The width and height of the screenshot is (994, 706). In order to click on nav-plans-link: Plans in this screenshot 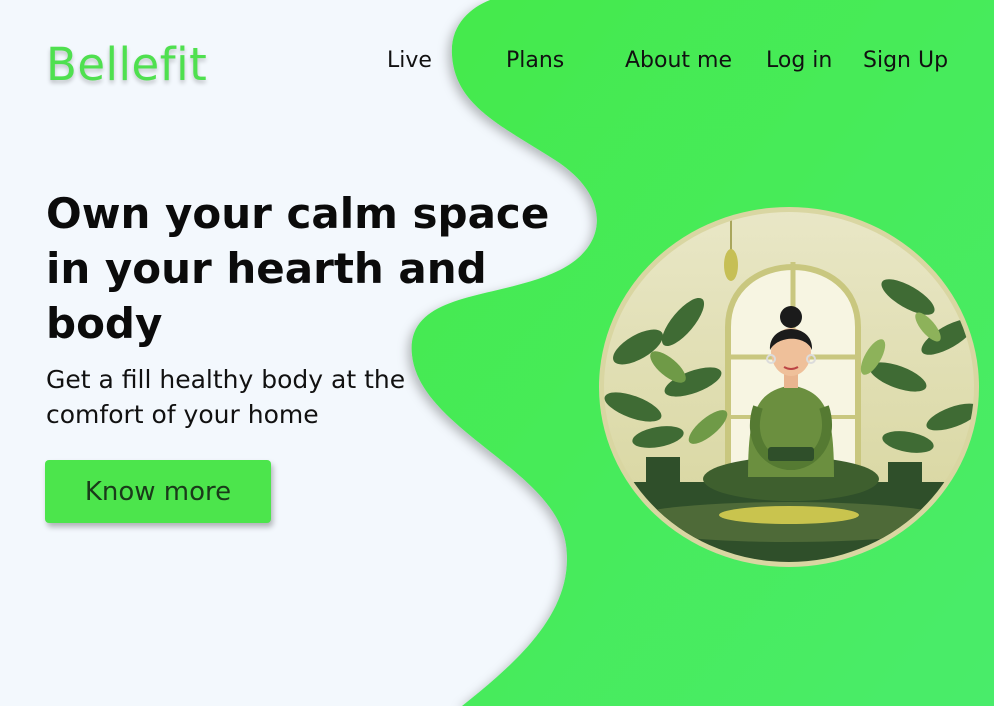, I will do `click(535, 60)`.